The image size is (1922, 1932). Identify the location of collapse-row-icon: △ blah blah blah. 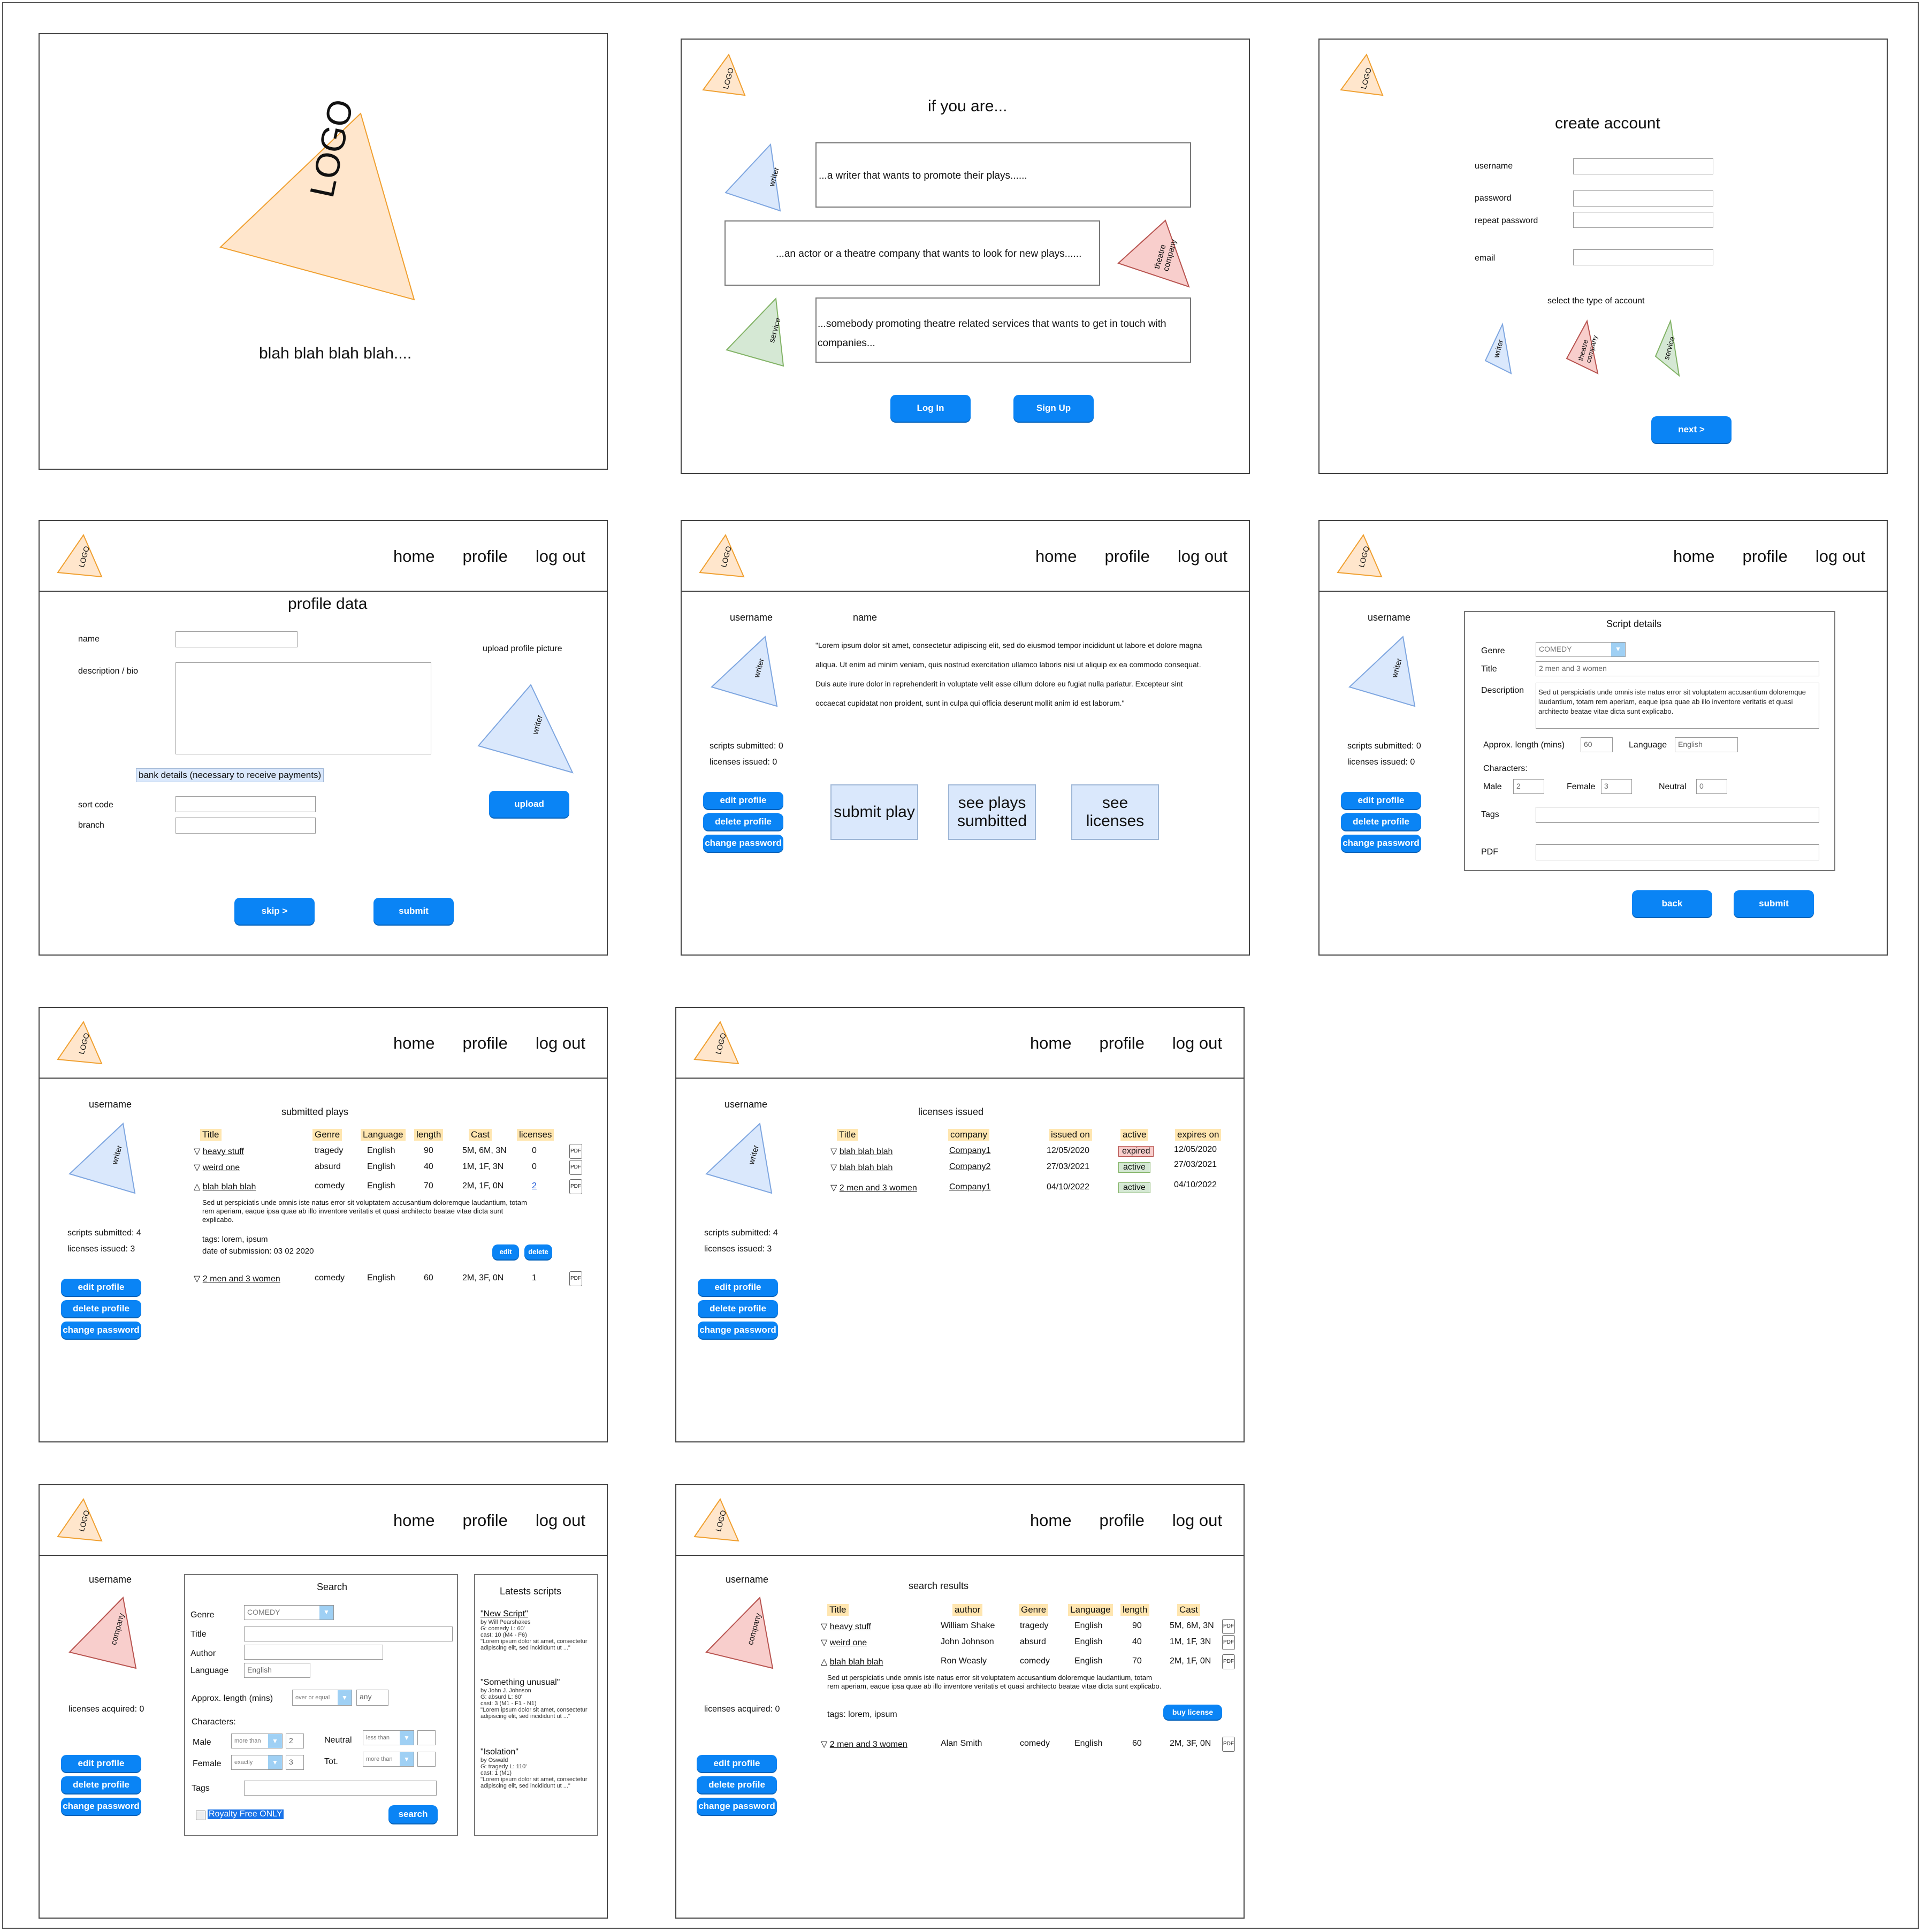
(225, 1186).